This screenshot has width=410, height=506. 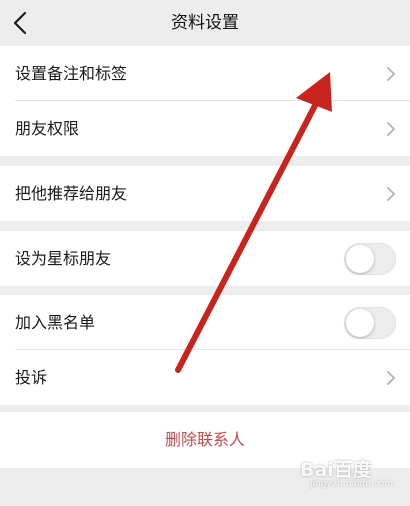 I want to click on row-blacklist: 加入黑名单, so click(x=205, y=322).